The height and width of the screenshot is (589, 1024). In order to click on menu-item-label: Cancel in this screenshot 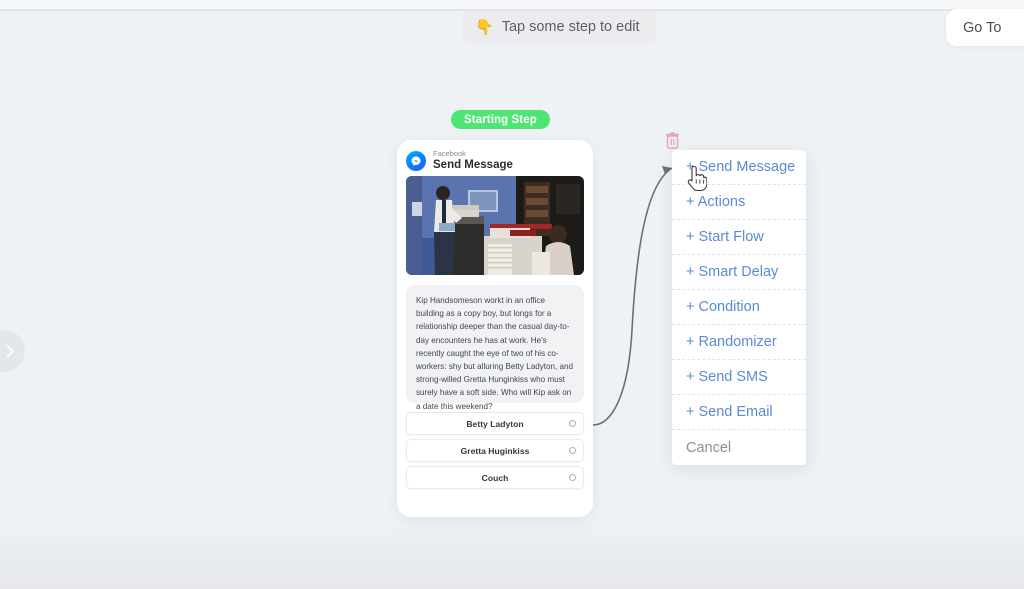, I will do `click(709, 447)`.